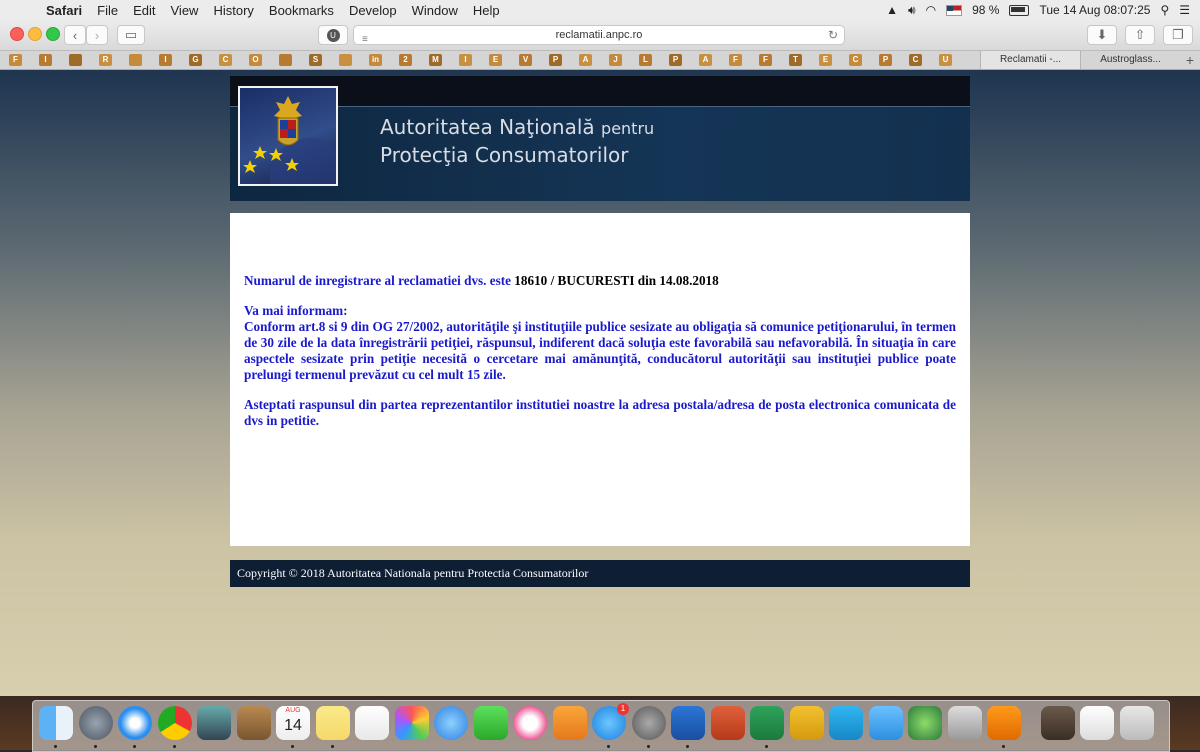 Image resolution: width=1200 pixels, height=752 pixels. Describe the element at coordinates (332, 723) in the screenshot. I see `notes-dock-icon` at that location.